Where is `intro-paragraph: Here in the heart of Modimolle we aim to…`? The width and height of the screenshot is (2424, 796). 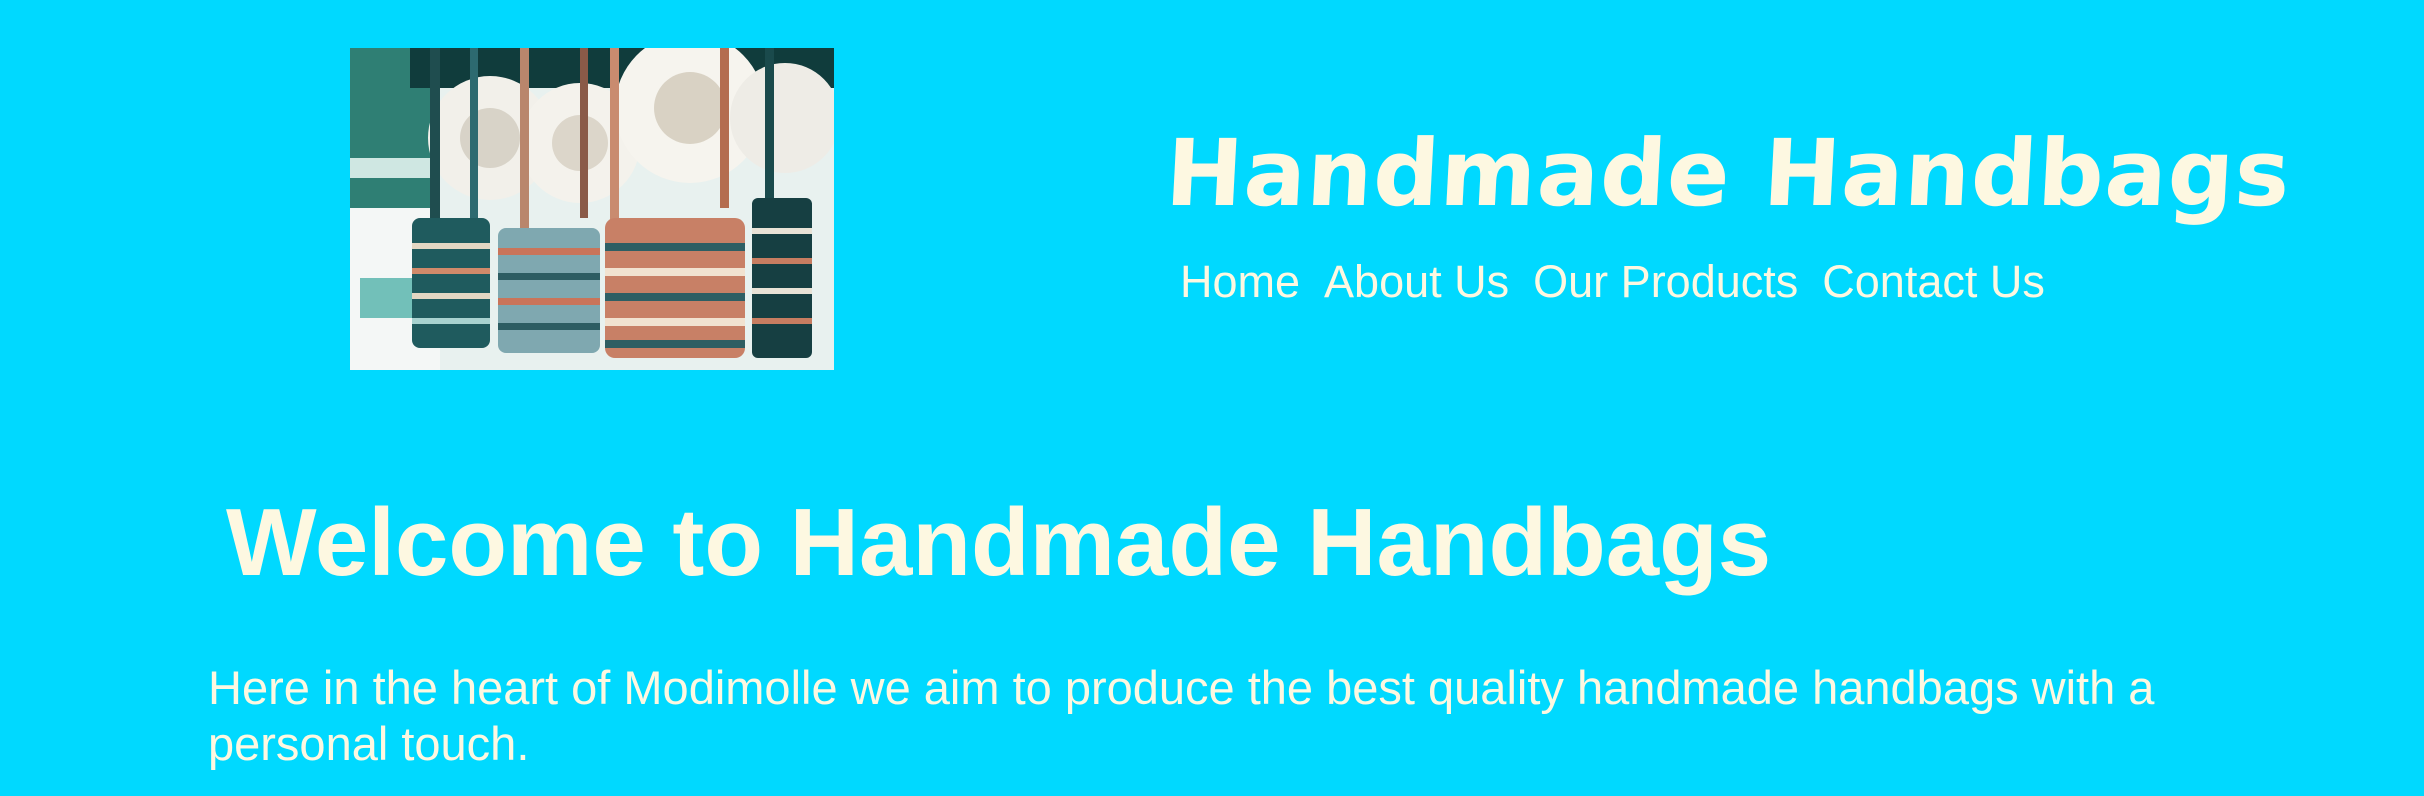 intro-paragraph: Here in the heart of Modimolle we aim to… is located at coordinates (1181, 715).